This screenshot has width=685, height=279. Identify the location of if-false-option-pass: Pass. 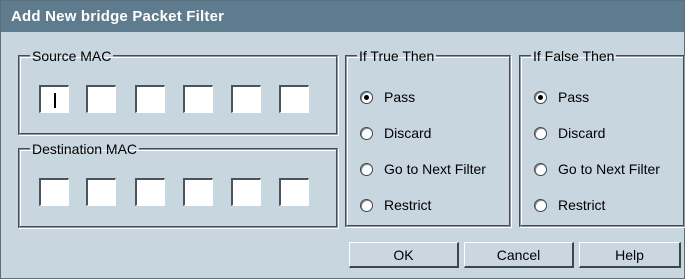
(561, 97).